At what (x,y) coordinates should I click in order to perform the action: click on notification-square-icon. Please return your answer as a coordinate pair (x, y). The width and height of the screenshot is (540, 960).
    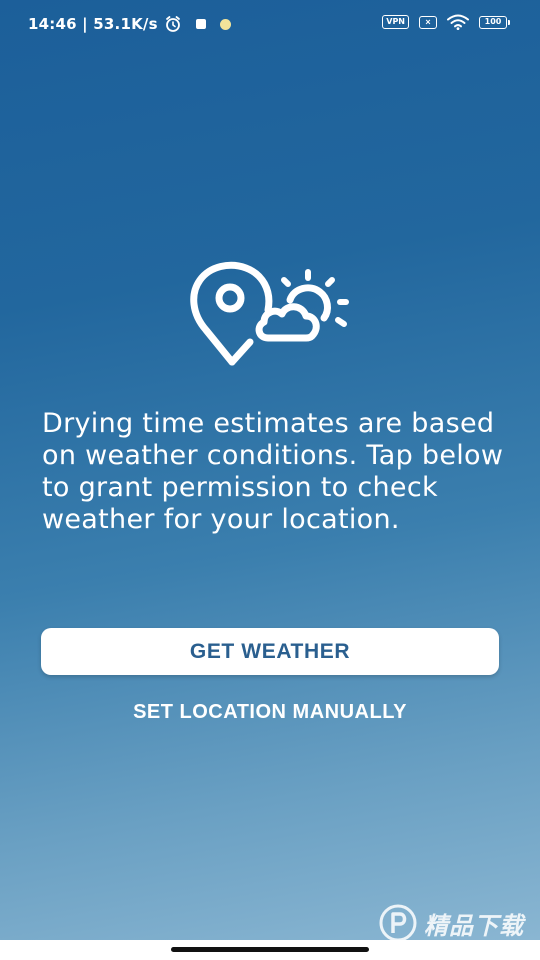
    Looking at the image, I should click on (200, 24).